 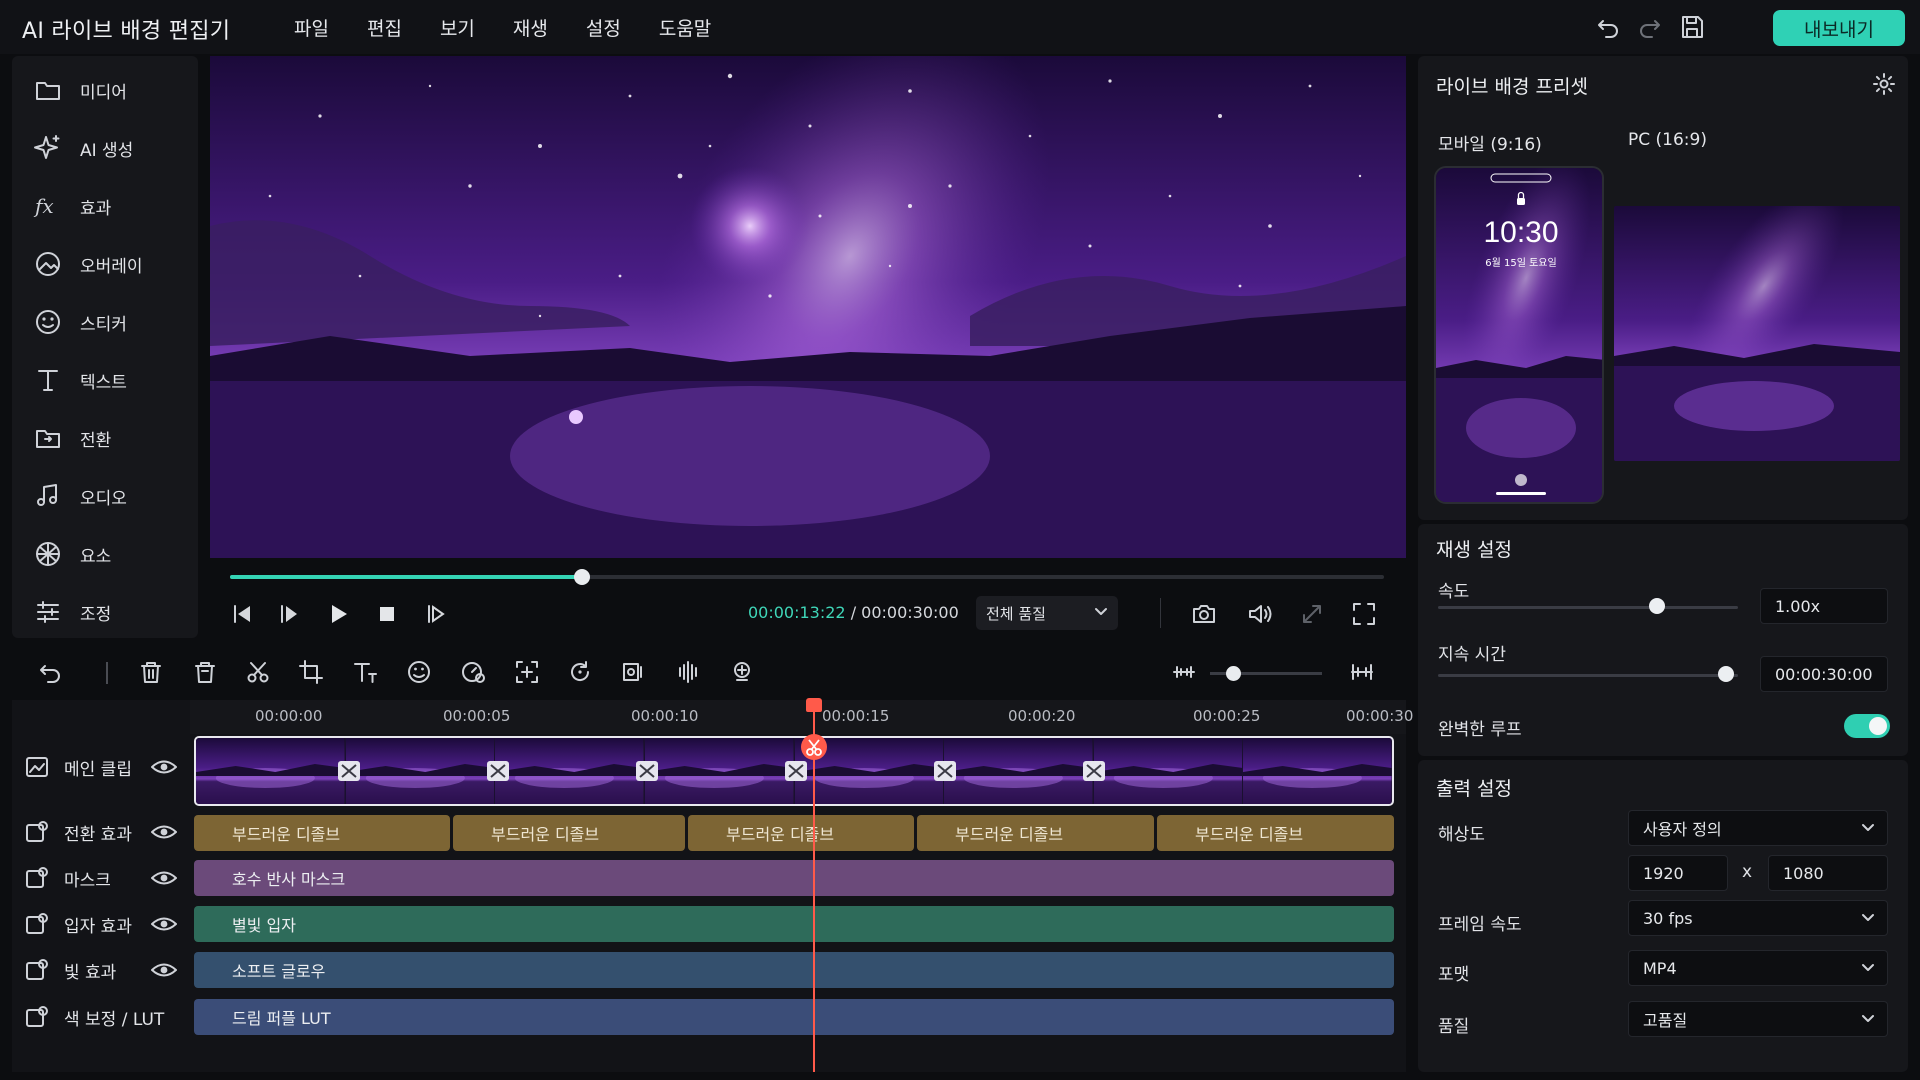 I want to click on menu-file: 파일, so click(x=311, y=27).